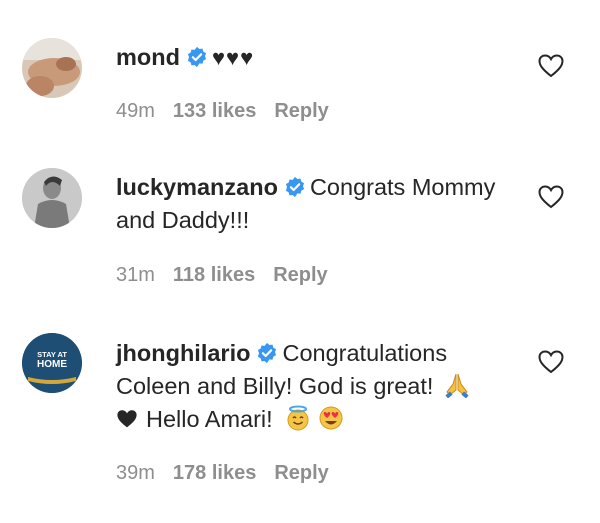  Describe the element at coordinates (331, 418) in the screenshot. I see `heart-eyes-face-icon` at that location.